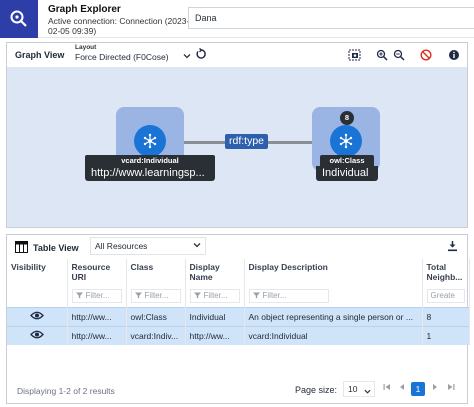 This screenshot has width=474, height=407. Describe the element at coordinates (66, 391) in the screenshot. I see `results-count: Displaying 1-2 of 2 results` at that location.